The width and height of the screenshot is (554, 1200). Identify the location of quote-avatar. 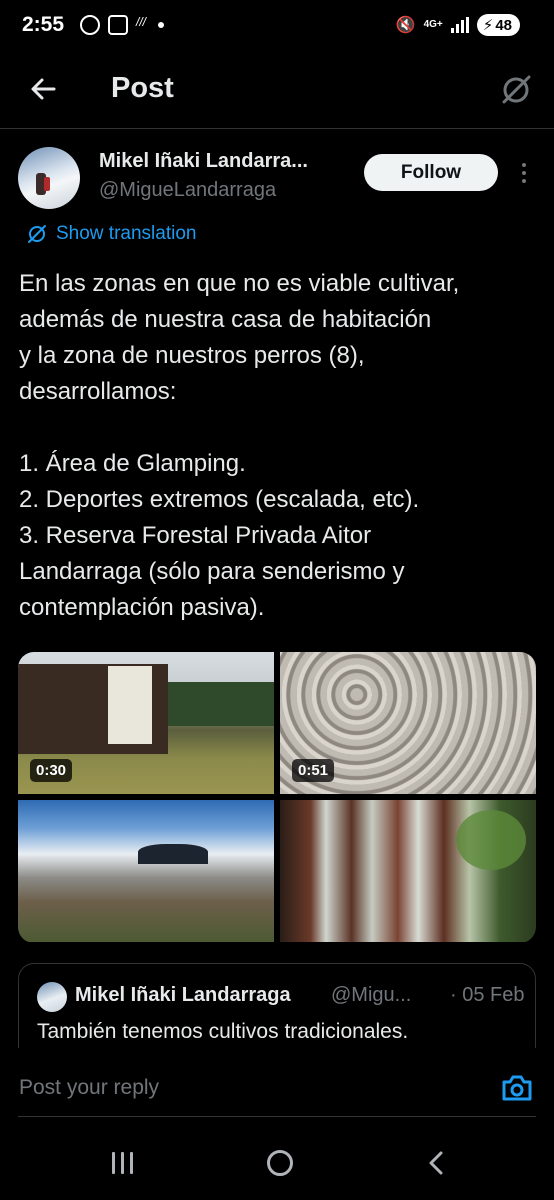
(52, 997).